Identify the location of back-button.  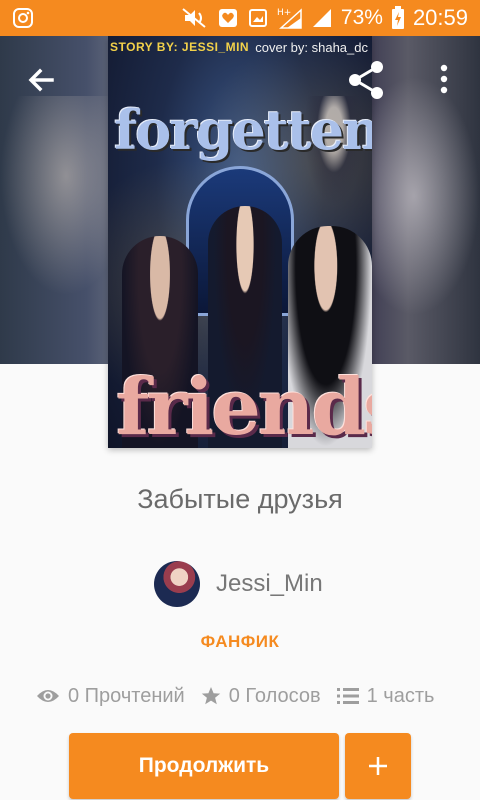
(42, 80).